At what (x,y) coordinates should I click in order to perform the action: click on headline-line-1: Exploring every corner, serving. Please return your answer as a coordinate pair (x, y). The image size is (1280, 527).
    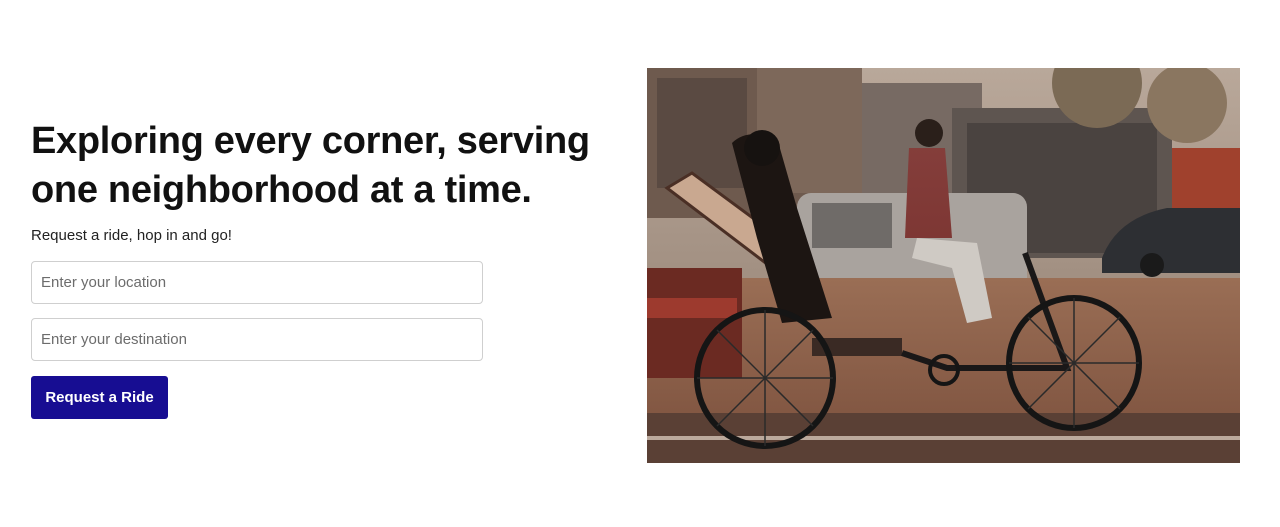
    Looking at the image, I should click on (310, 141).